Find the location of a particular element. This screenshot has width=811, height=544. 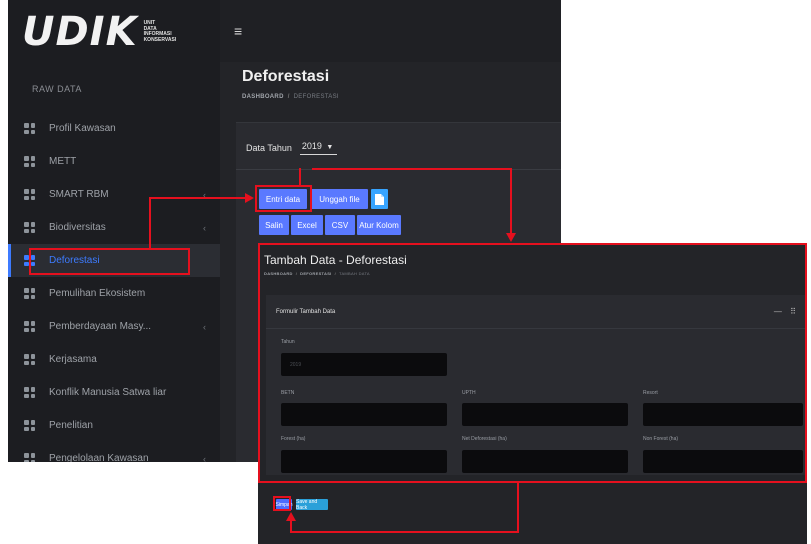

hamburger-menu-icon: ≡ is located at coordinates (238, 31).